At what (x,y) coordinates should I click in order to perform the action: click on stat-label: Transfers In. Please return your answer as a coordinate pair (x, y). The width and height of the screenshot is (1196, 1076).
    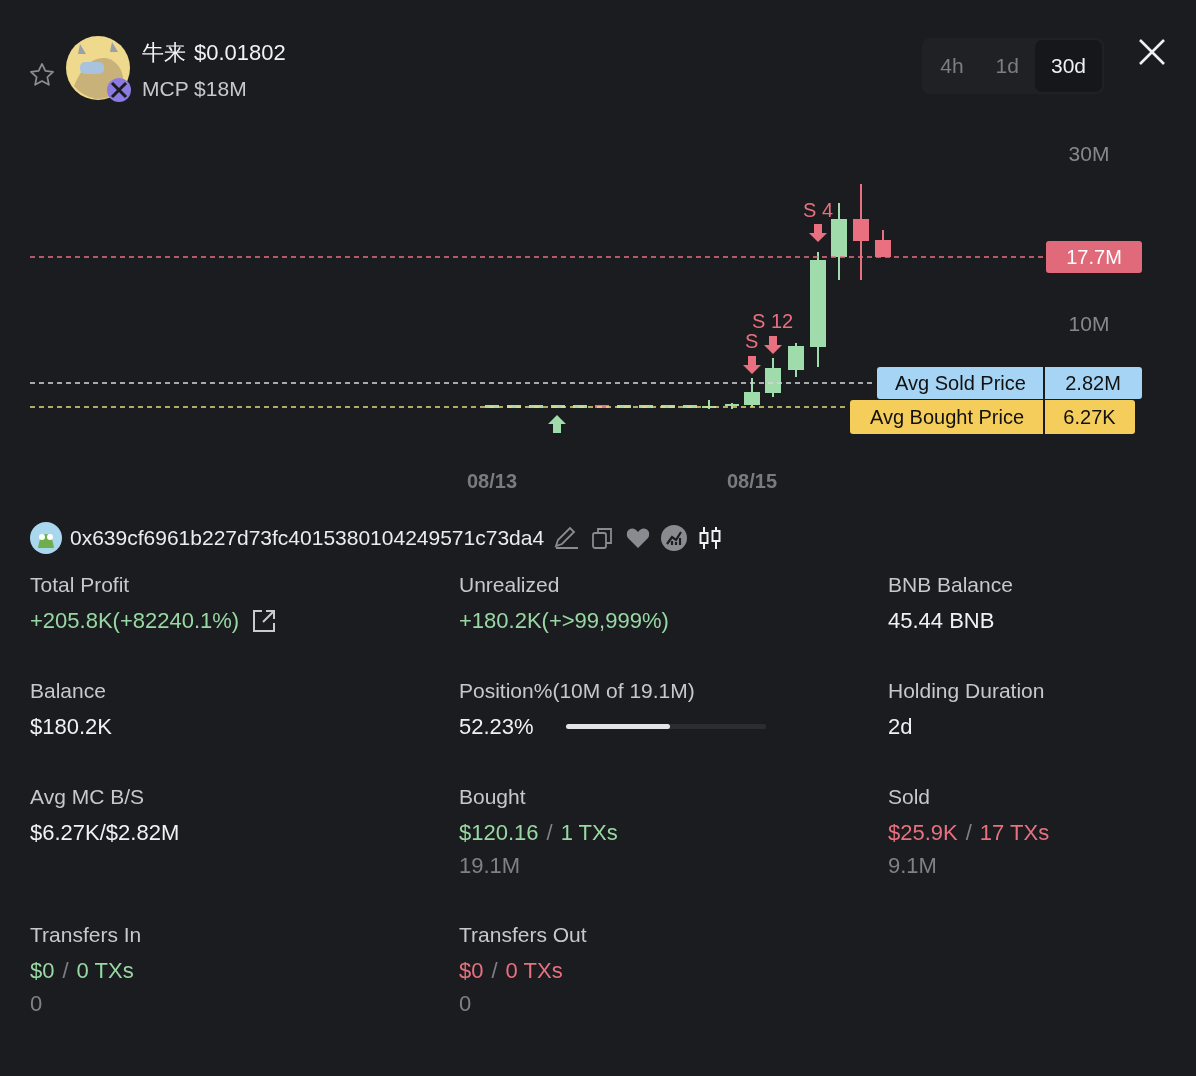
    Looking at the image, I should click on (86, 935).